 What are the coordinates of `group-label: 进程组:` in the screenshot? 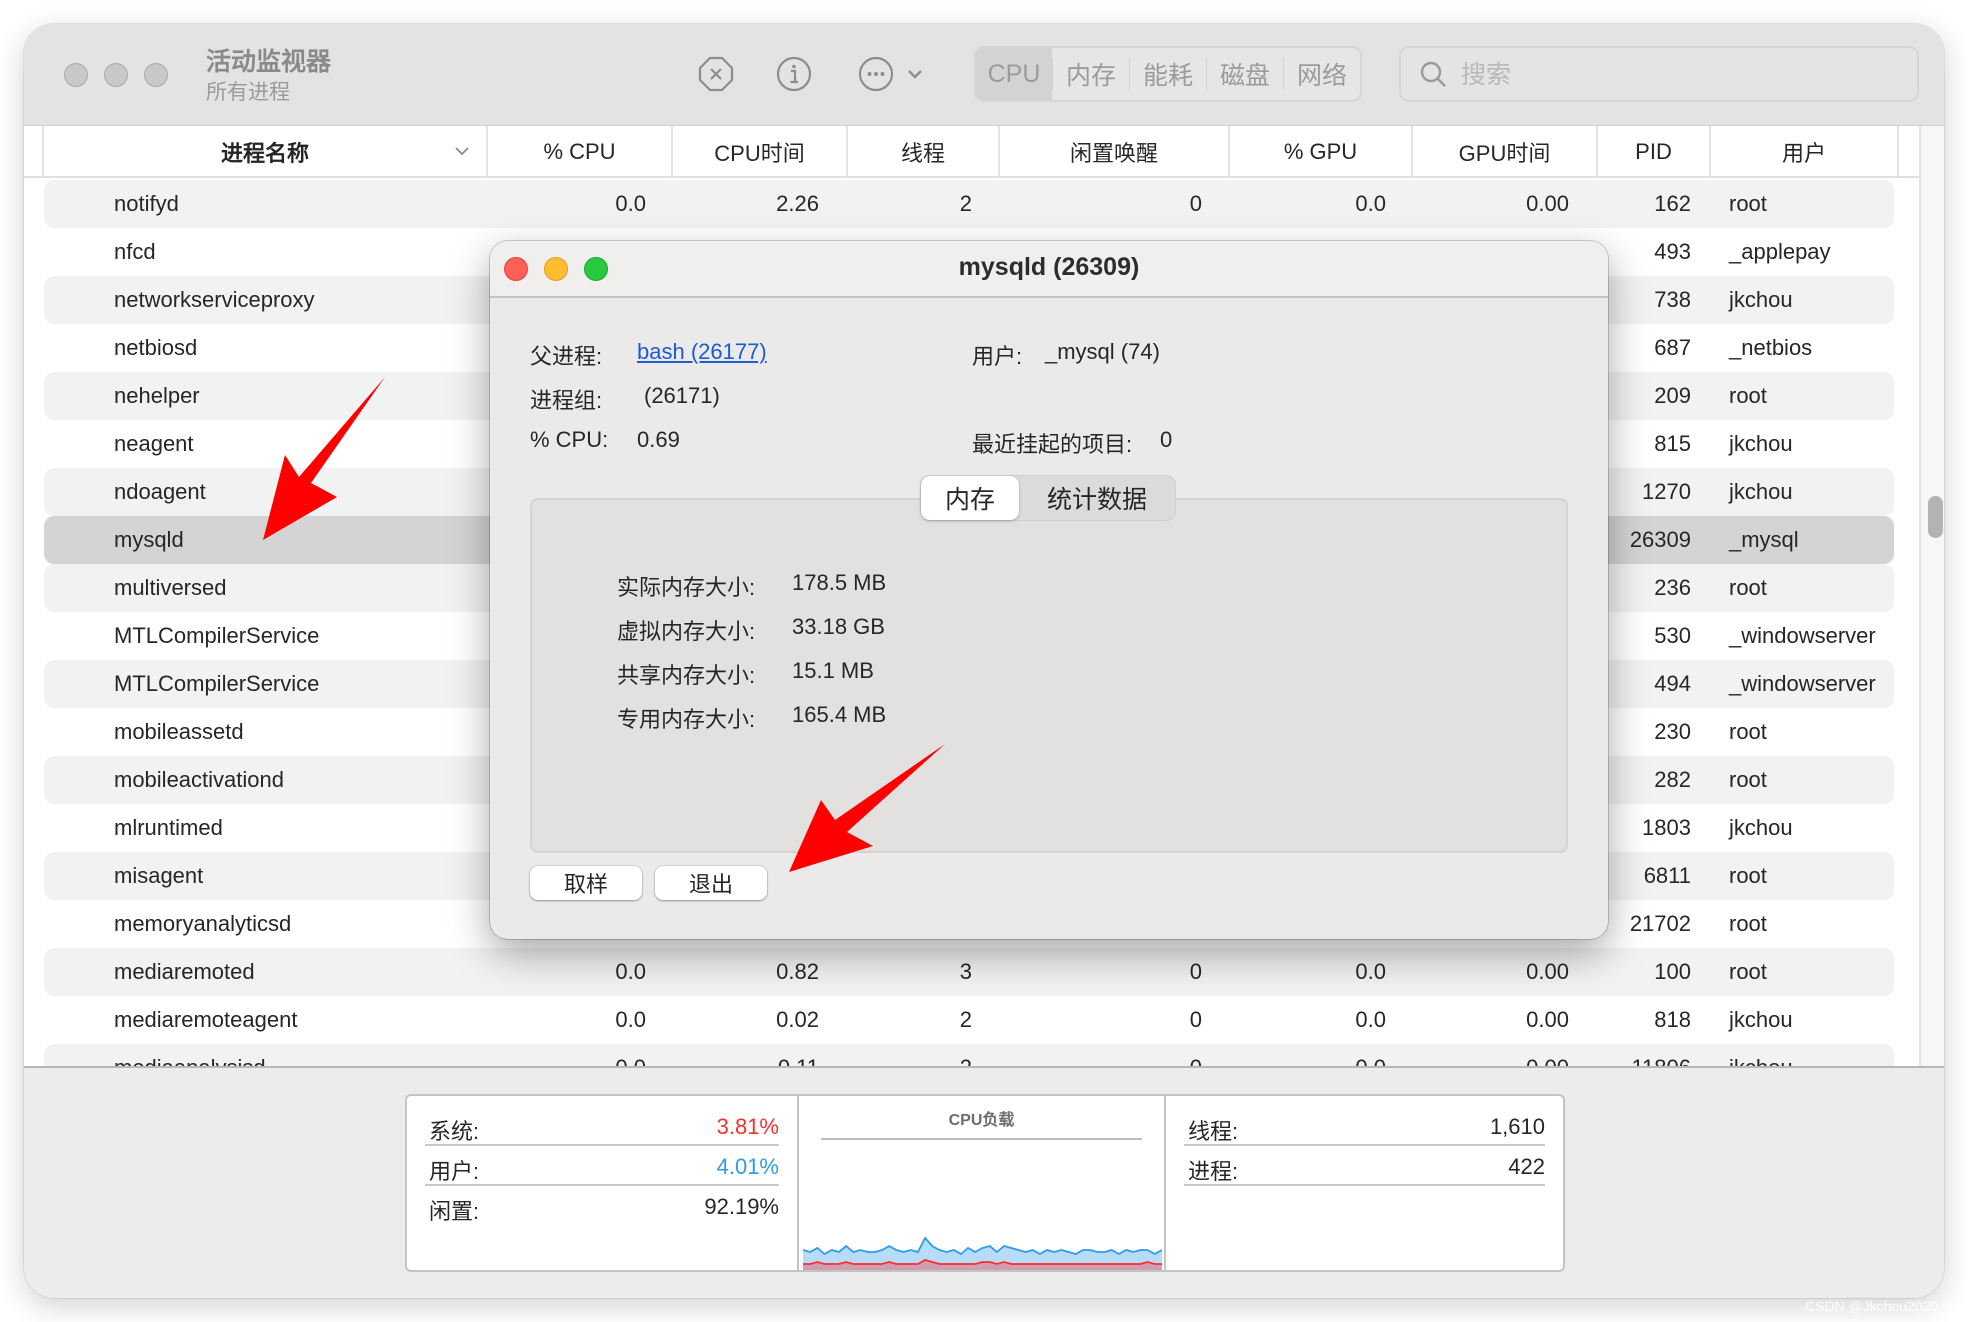 It's located at (566, 400).